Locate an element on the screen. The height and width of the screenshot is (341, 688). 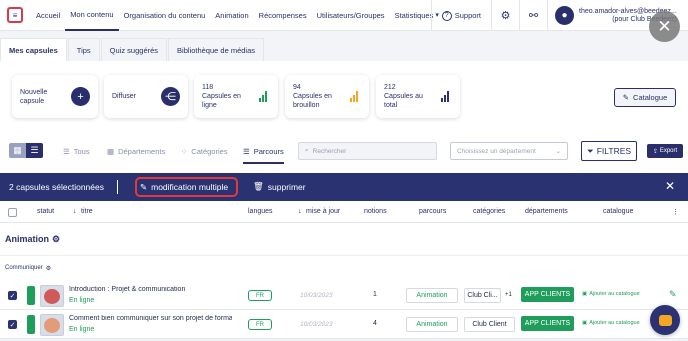
capsule-thumbnail is located at coordinates (52, 296).